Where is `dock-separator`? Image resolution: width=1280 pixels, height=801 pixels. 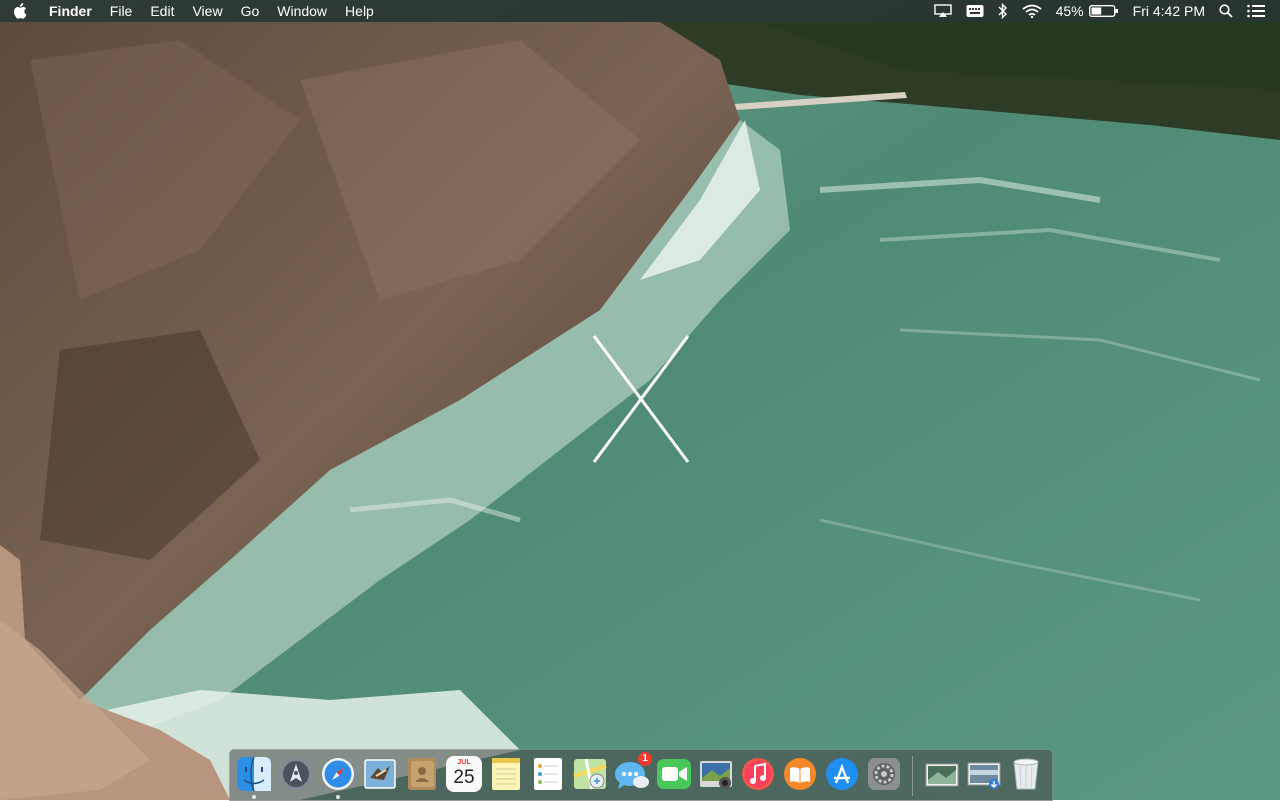 dock-separator is located at coordinates (912, 776).